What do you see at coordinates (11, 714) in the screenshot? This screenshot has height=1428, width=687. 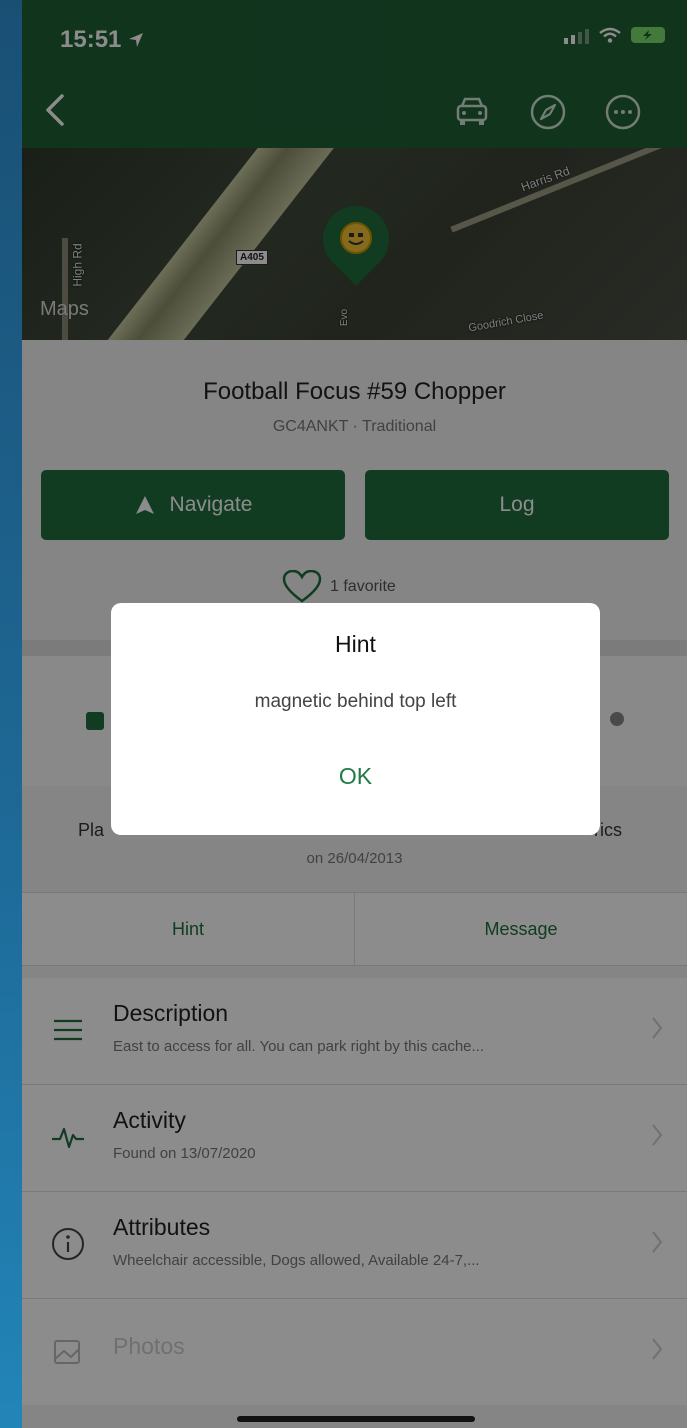 I see `background-edge` at bounding box center [11, 714].